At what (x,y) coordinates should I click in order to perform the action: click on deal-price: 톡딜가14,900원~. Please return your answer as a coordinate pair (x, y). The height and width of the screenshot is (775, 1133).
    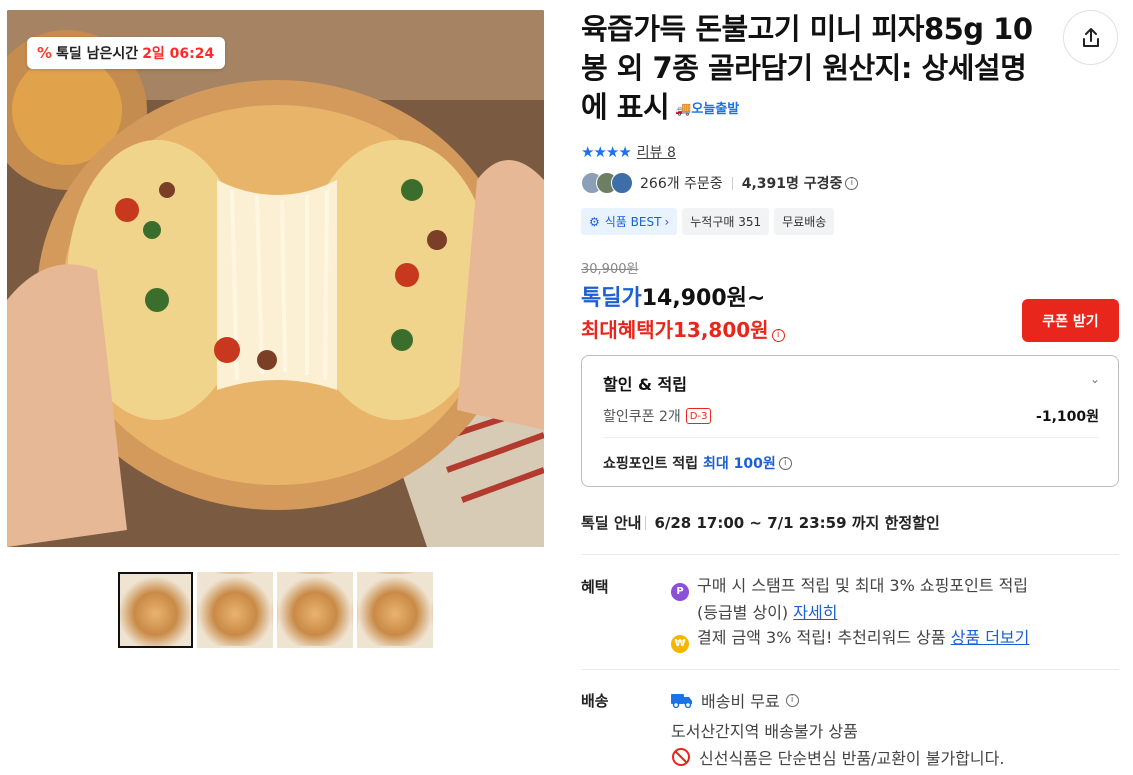
    Looking at the image, I should click on (673, 296).